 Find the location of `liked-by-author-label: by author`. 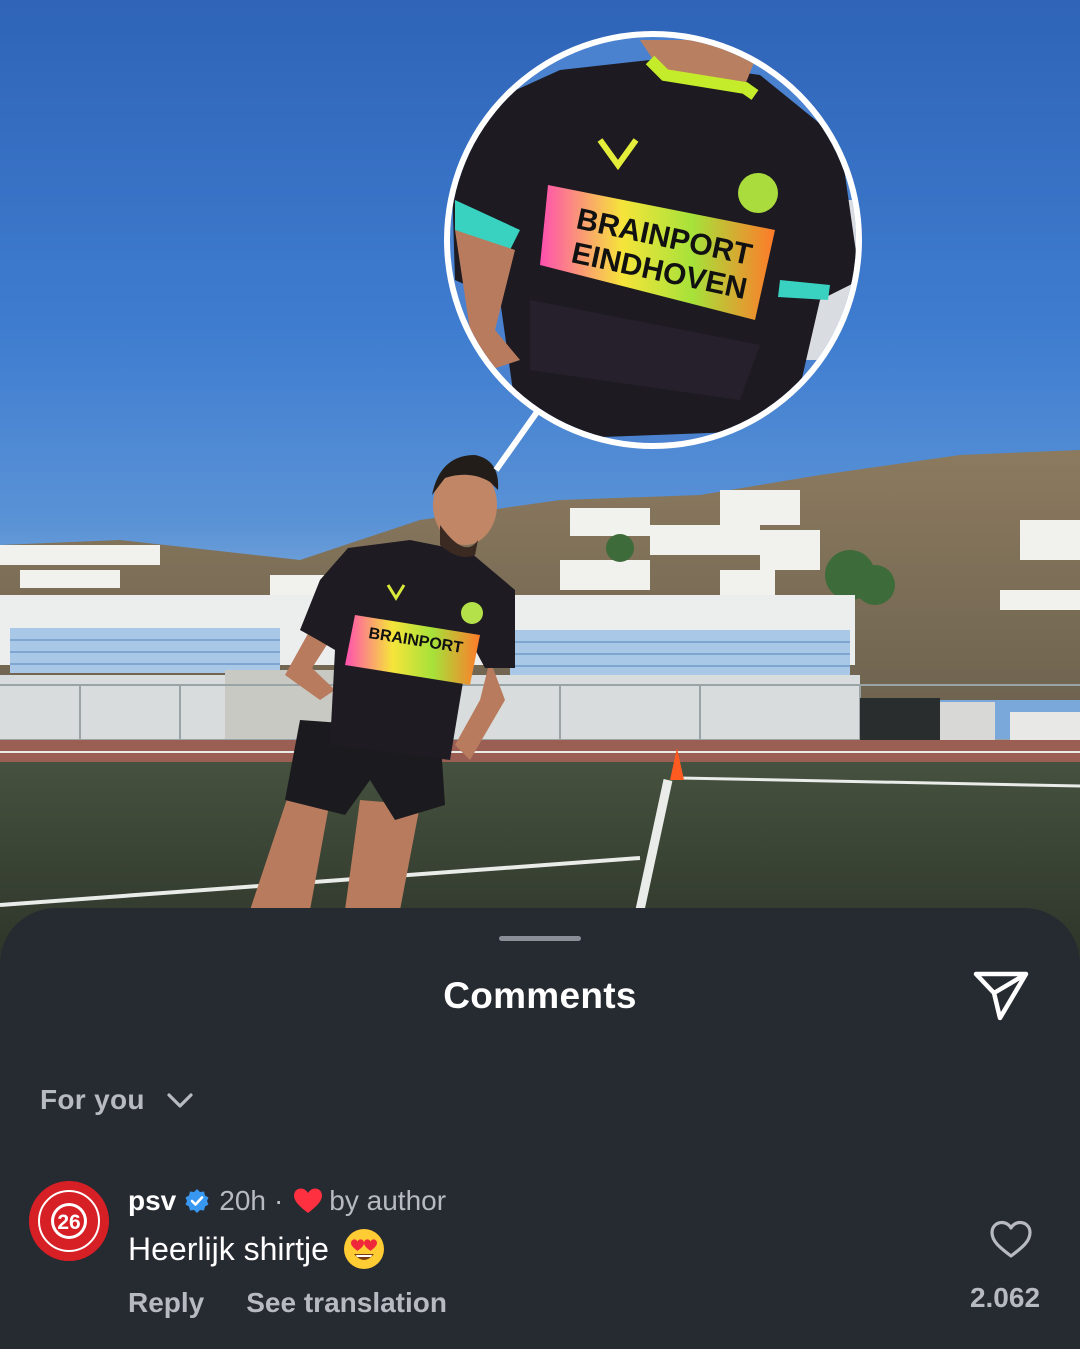

liked-by-author-label: by author is located at coordinates (388, 1200).